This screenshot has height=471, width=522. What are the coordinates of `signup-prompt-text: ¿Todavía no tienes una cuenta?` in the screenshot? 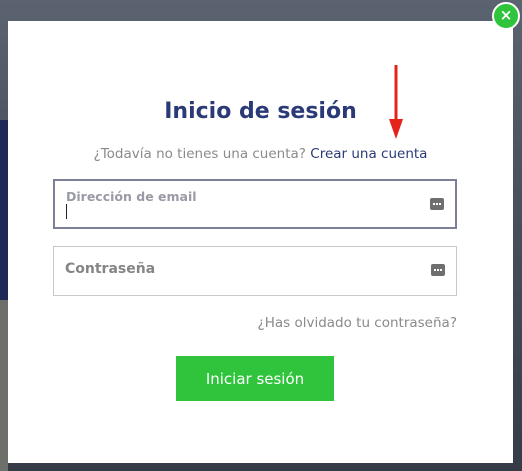 It's located at (199, 154).